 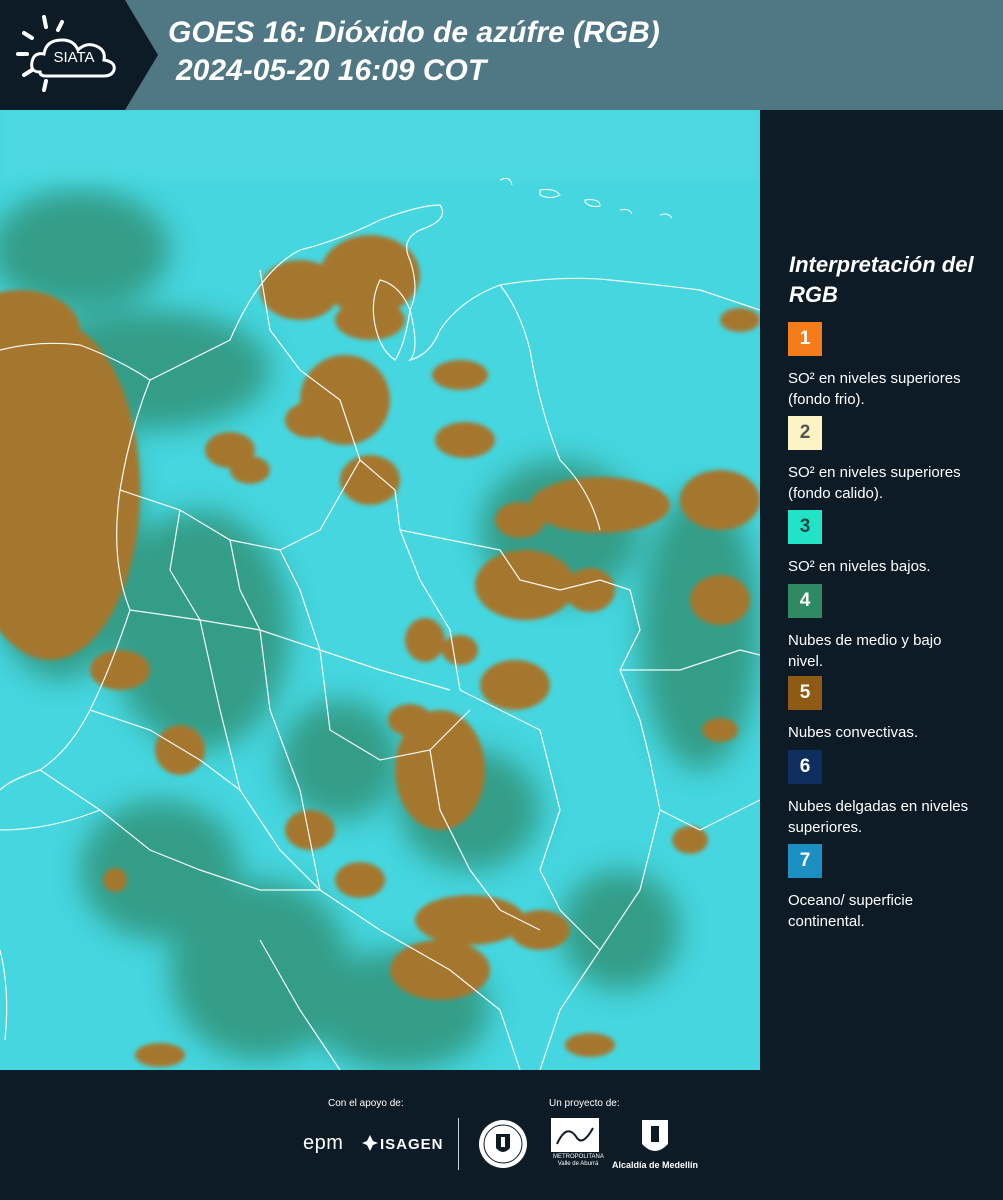 I want to click on project-label: Un proyecto de:, so click(x=584, y=1103).